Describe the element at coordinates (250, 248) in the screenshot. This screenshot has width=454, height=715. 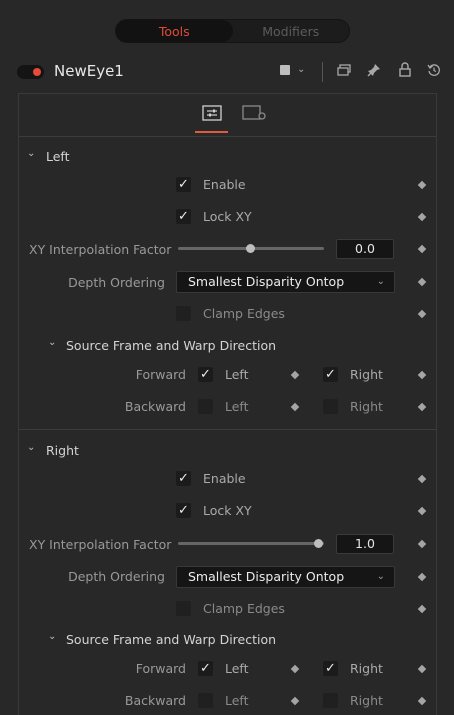
I see `xy-interp-slider-thumb-left` at that location.